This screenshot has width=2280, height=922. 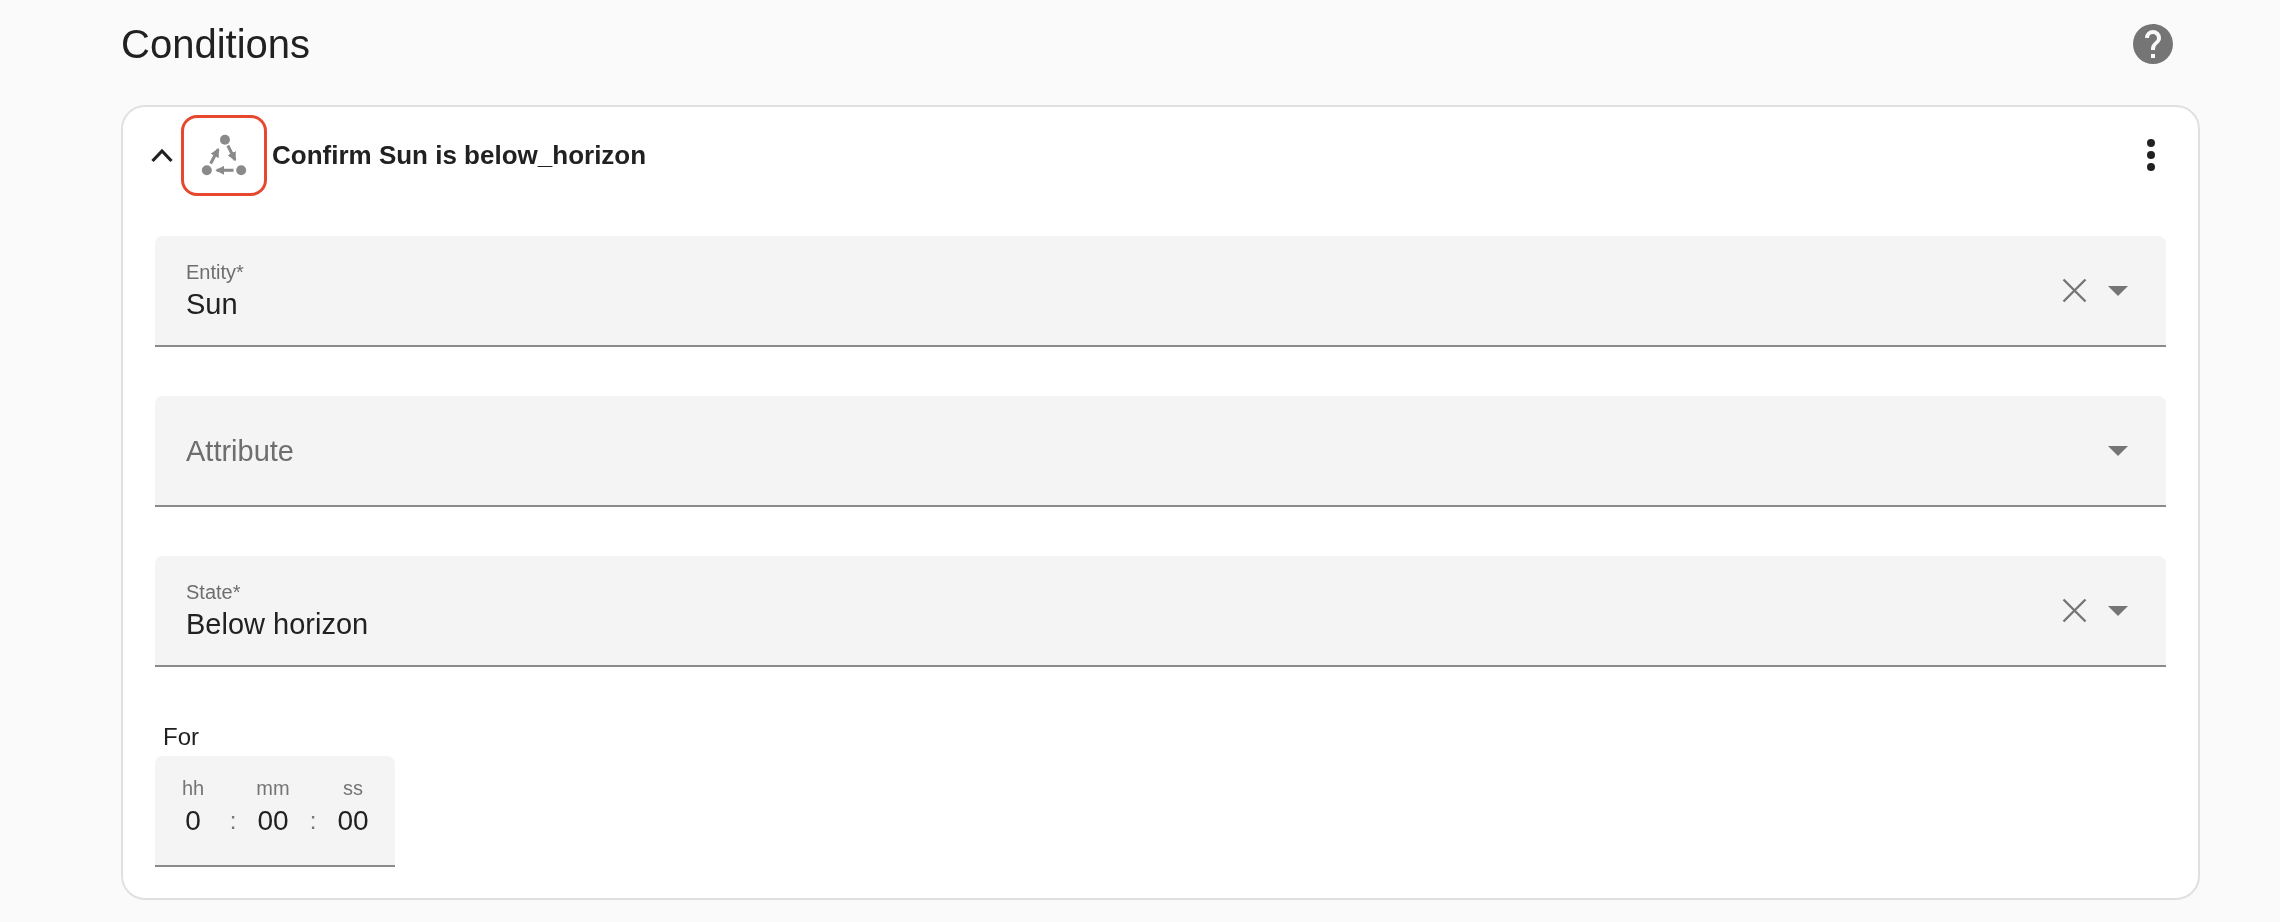 I want to click on field-value: Below horizon, so click(x=277, y=624).